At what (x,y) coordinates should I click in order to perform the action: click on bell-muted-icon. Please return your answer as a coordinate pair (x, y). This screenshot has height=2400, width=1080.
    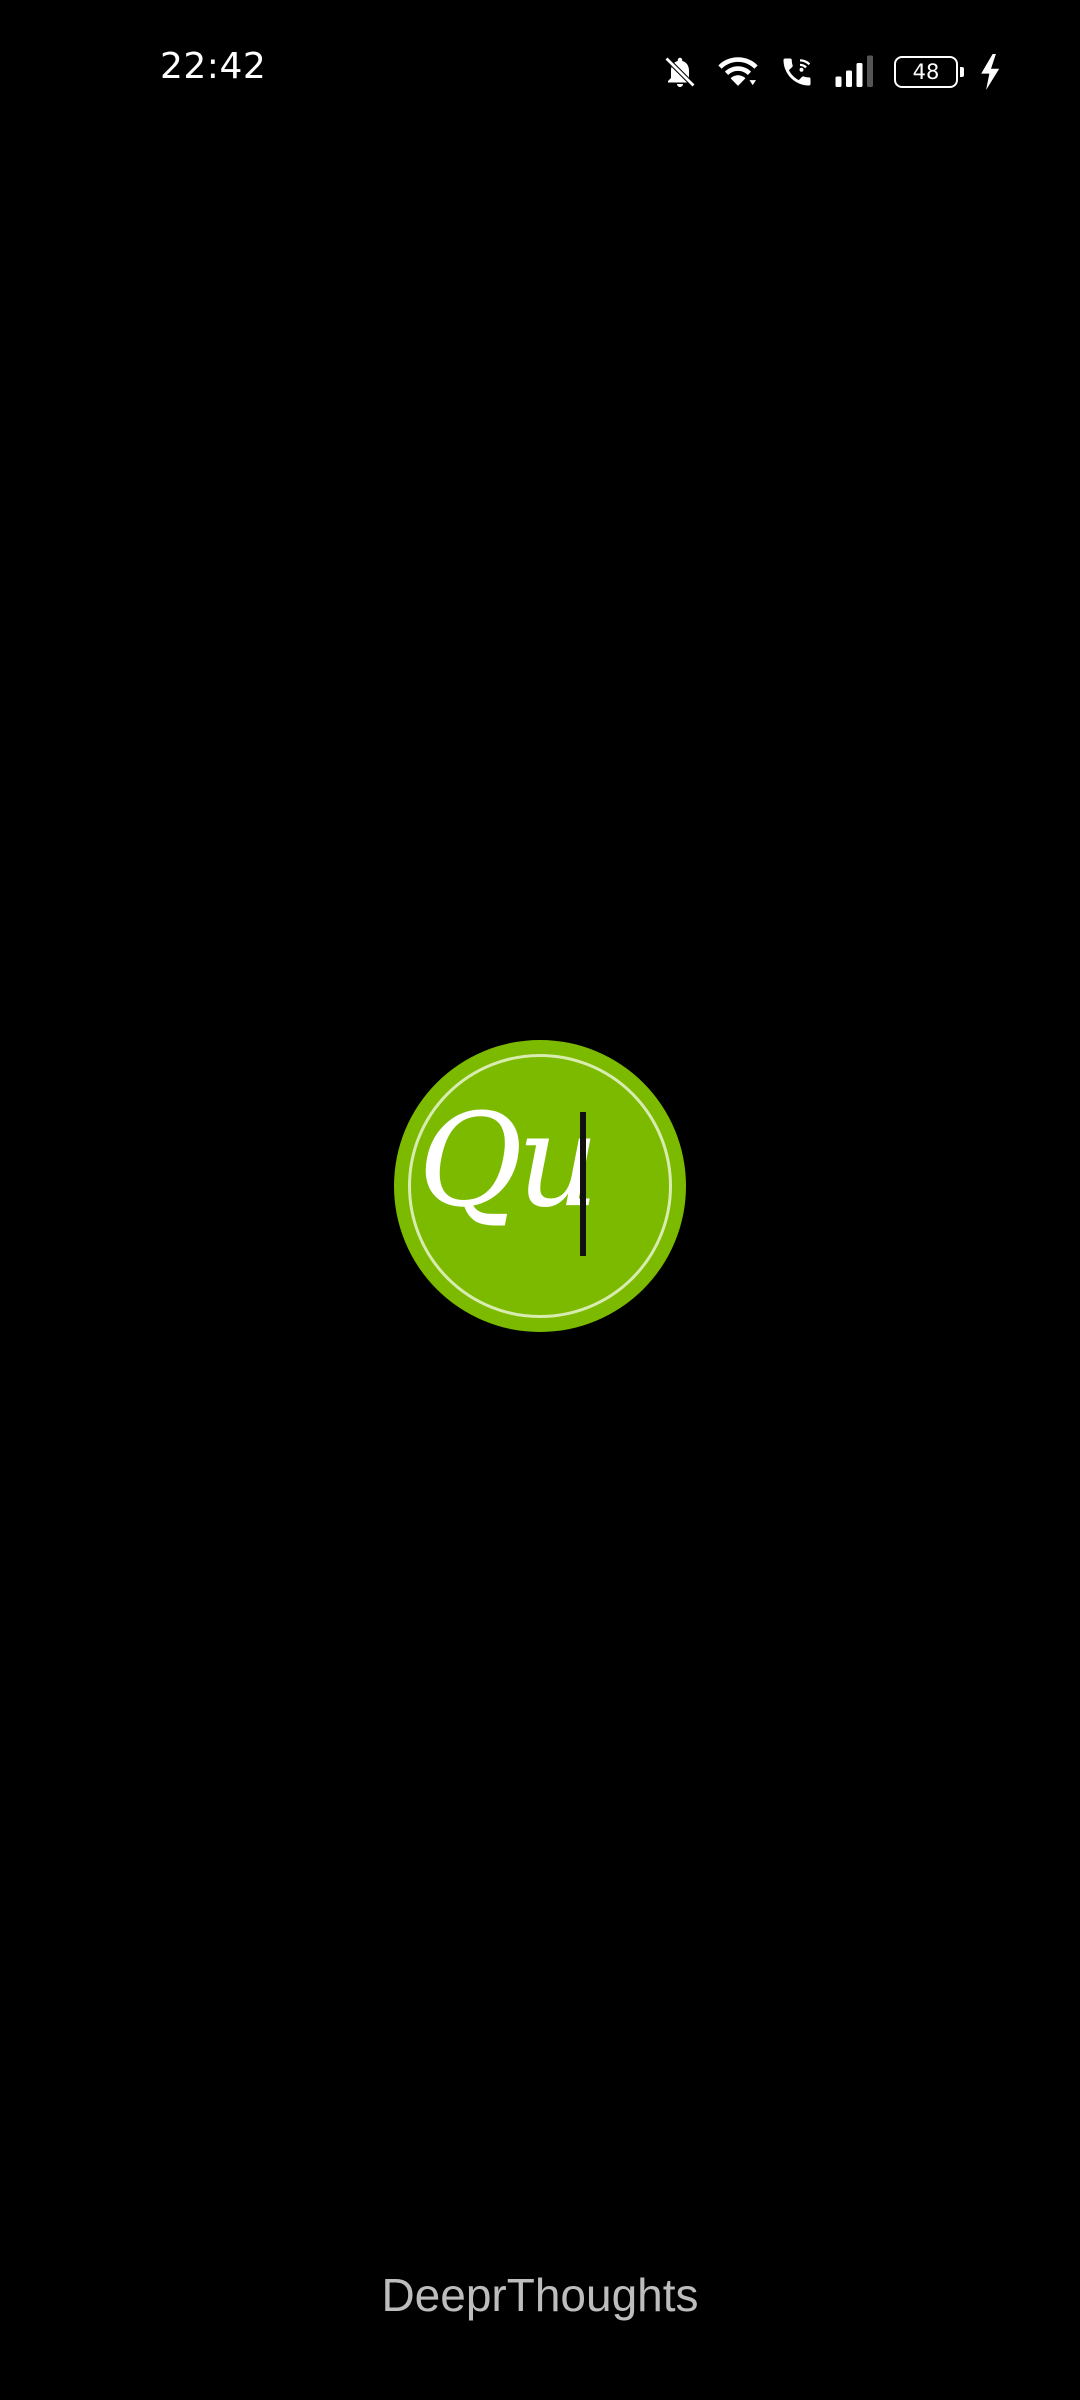
    Looking at the image, I should click on (680, 72).